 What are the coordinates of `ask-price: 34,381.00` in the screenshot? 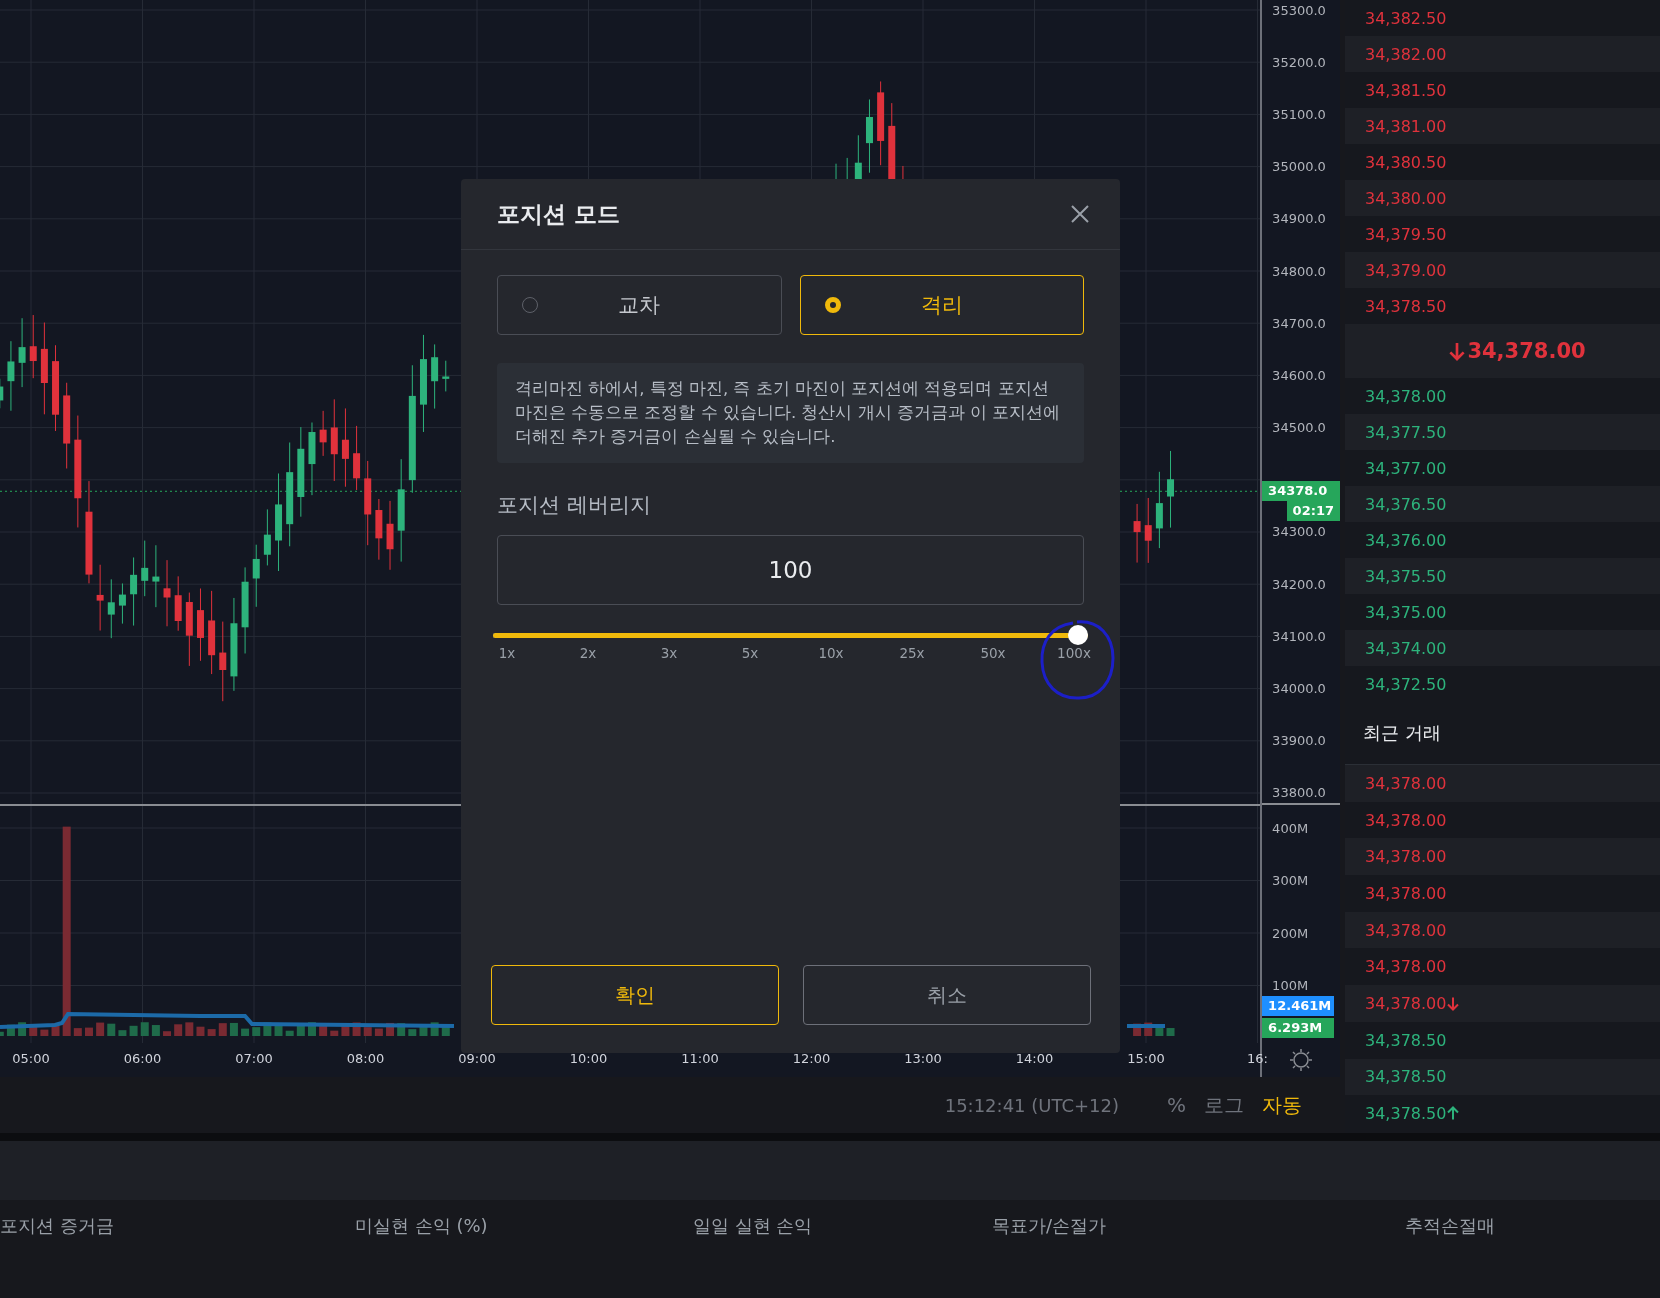 It's located at (1406, 126).